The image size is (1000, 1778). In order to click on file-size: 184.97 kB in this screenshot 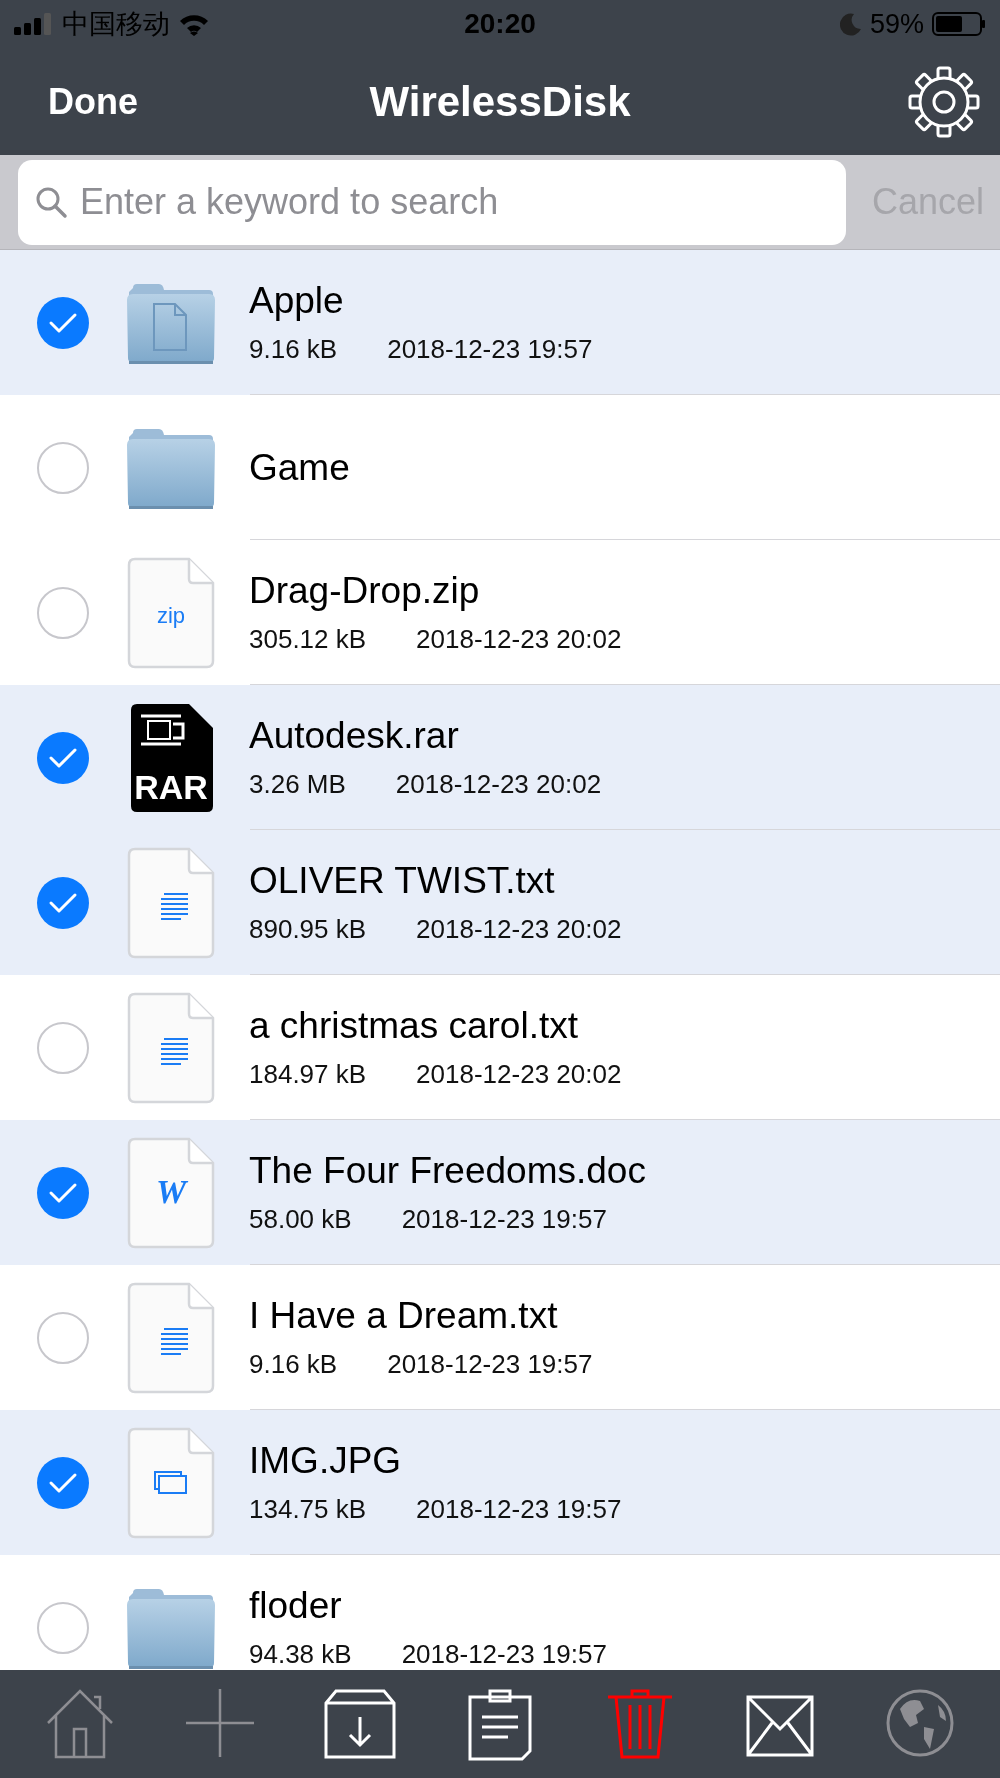, I will do `click(308, 1074)`.